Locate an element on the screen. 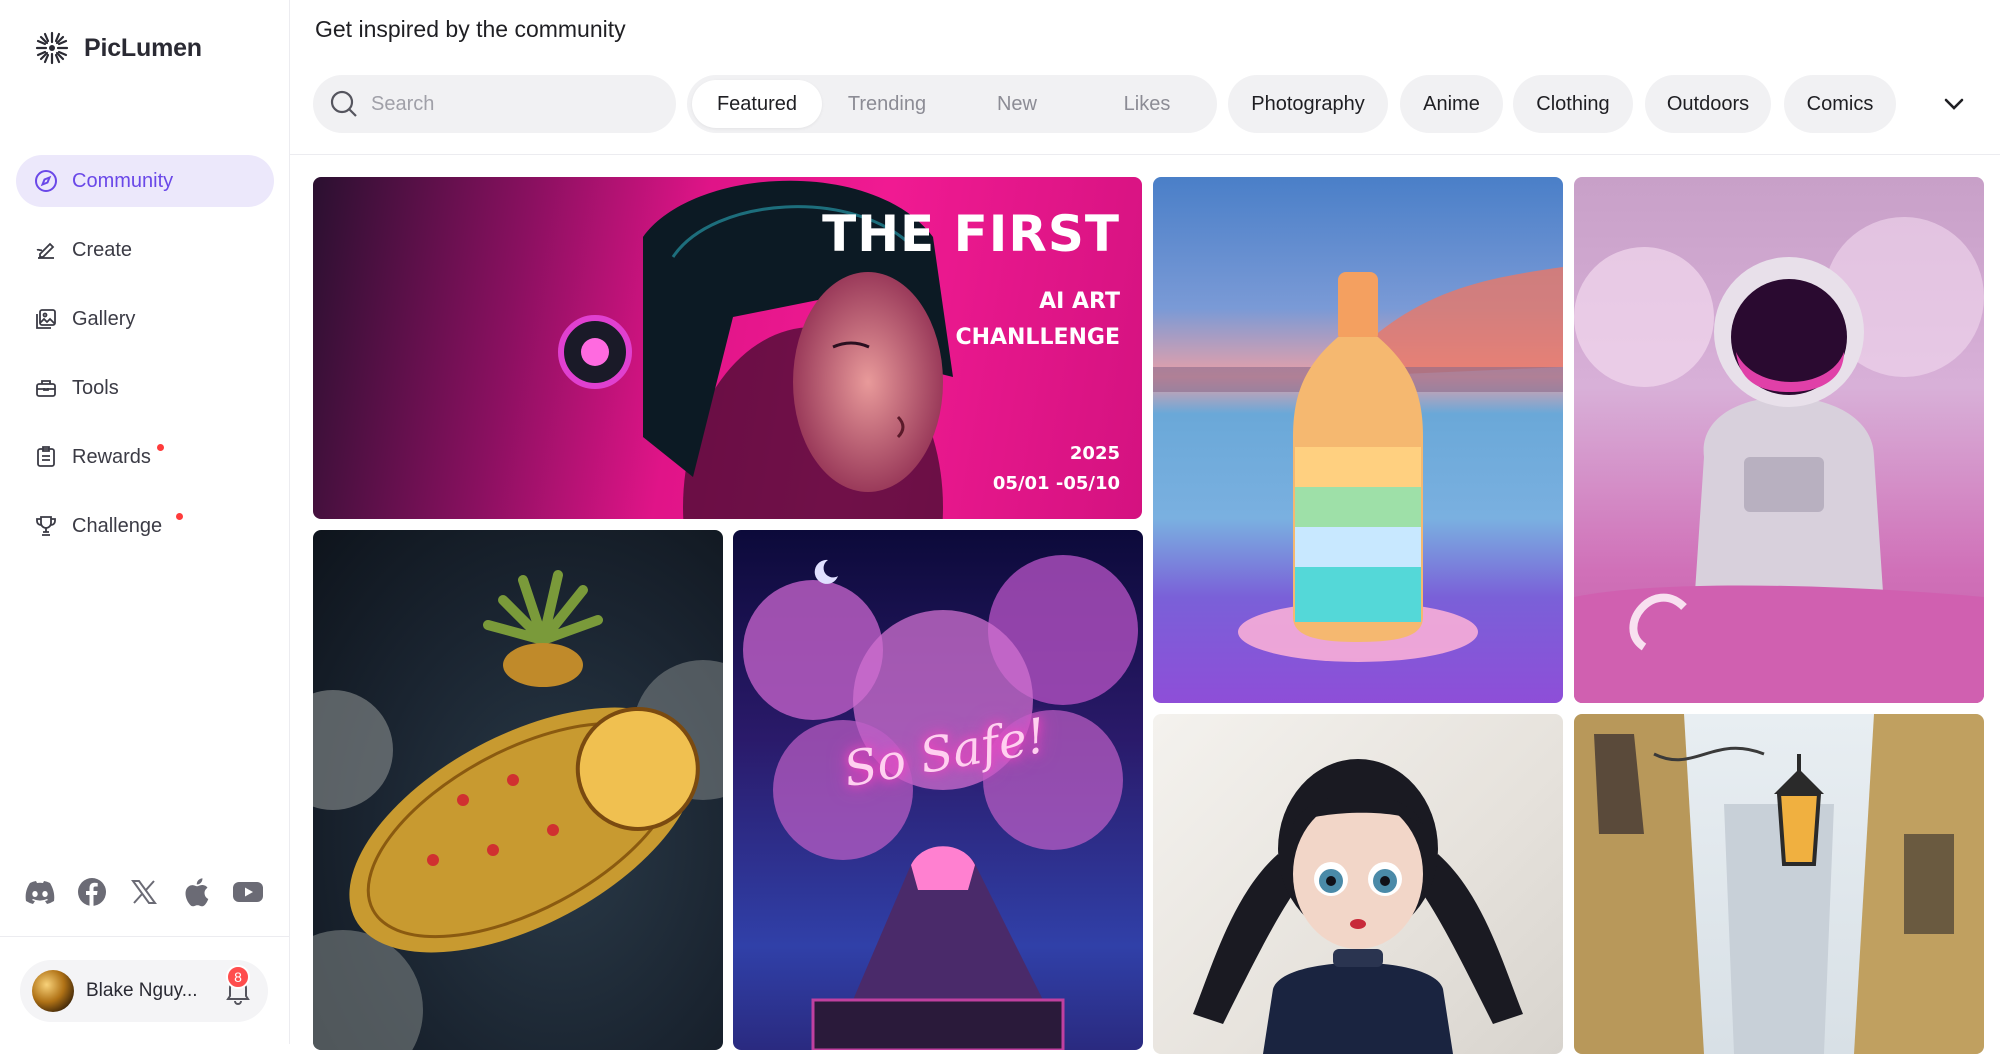 The height and width of the screenshot is (1054, 2000). image-card-bottle is located at coordinates (1358, 440).